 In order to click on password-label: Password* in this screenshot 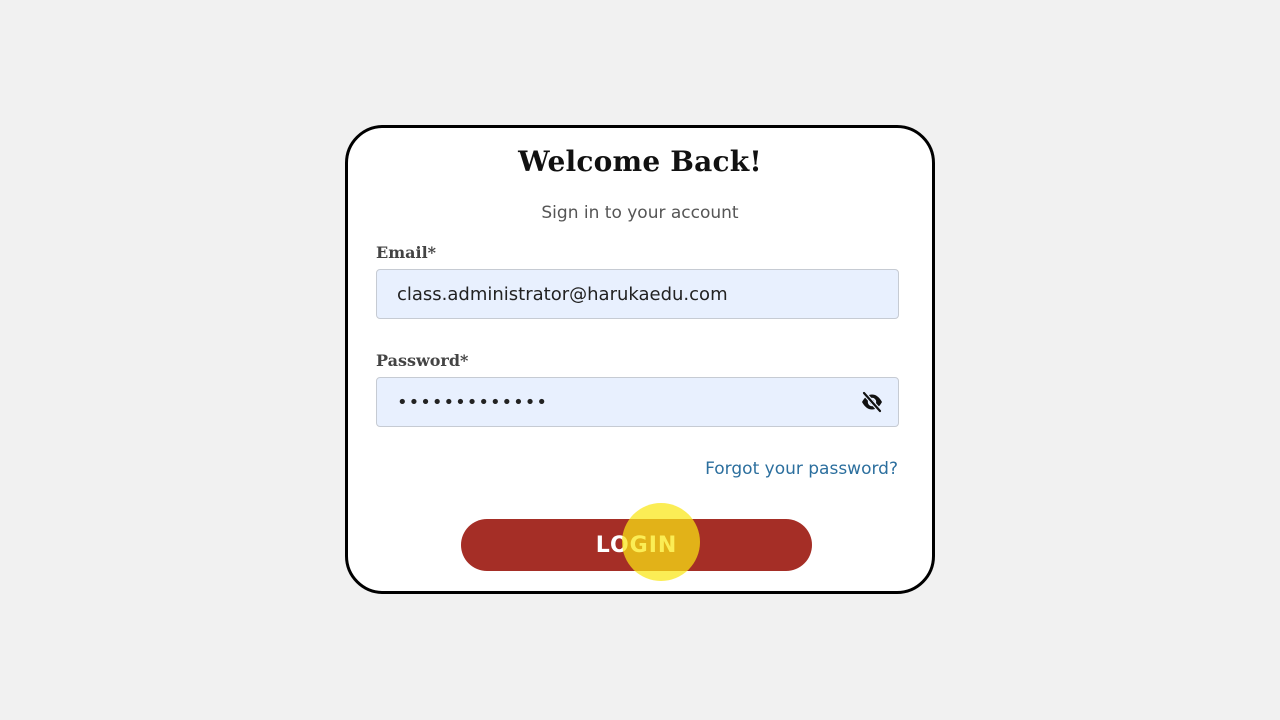, I will do `click(422, 360)`.